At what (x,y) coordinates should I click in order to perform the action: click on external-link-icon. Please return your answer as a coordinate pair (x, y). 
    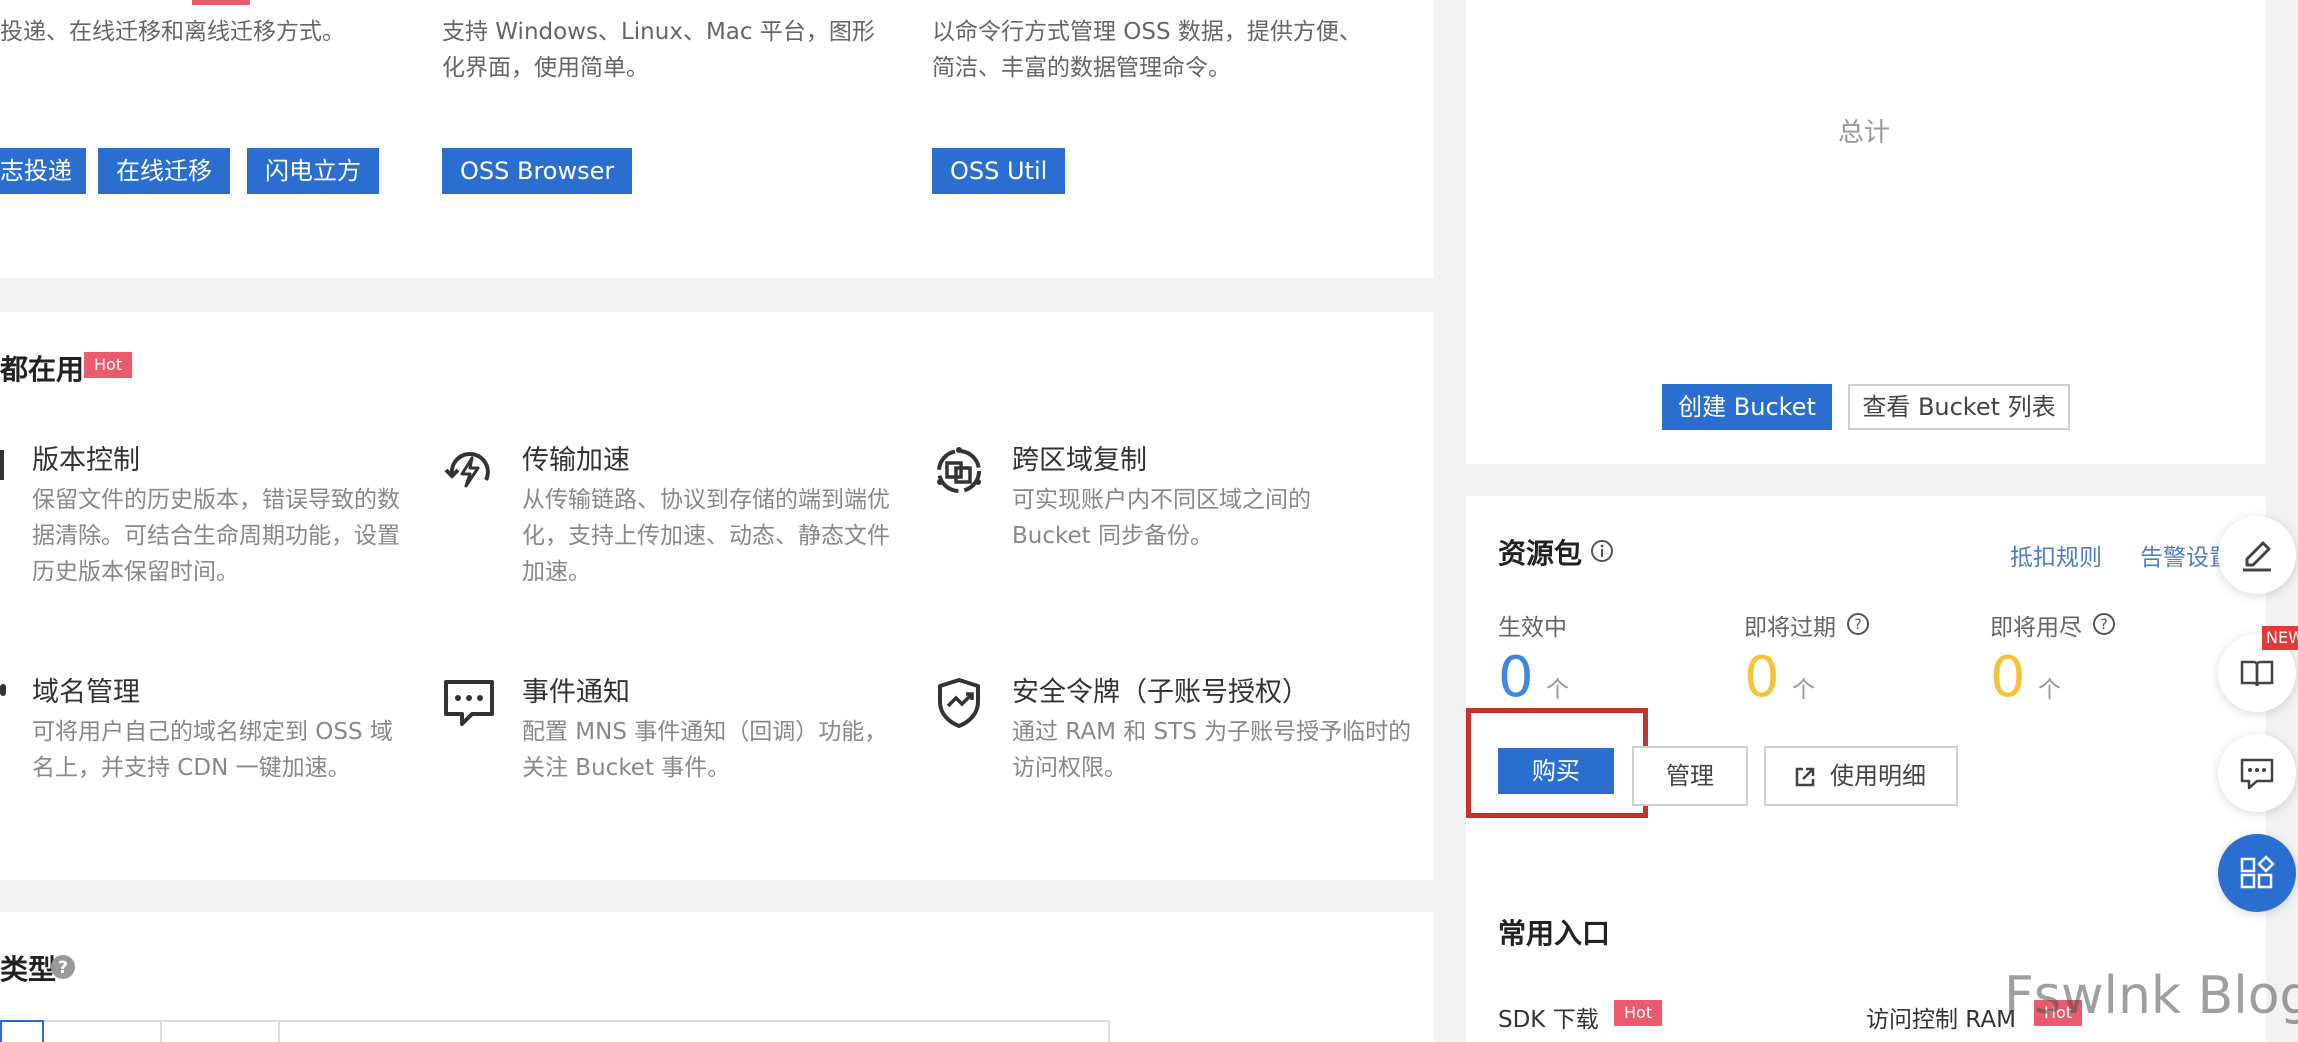
    Looking at the image, I should click on (1805, 777).